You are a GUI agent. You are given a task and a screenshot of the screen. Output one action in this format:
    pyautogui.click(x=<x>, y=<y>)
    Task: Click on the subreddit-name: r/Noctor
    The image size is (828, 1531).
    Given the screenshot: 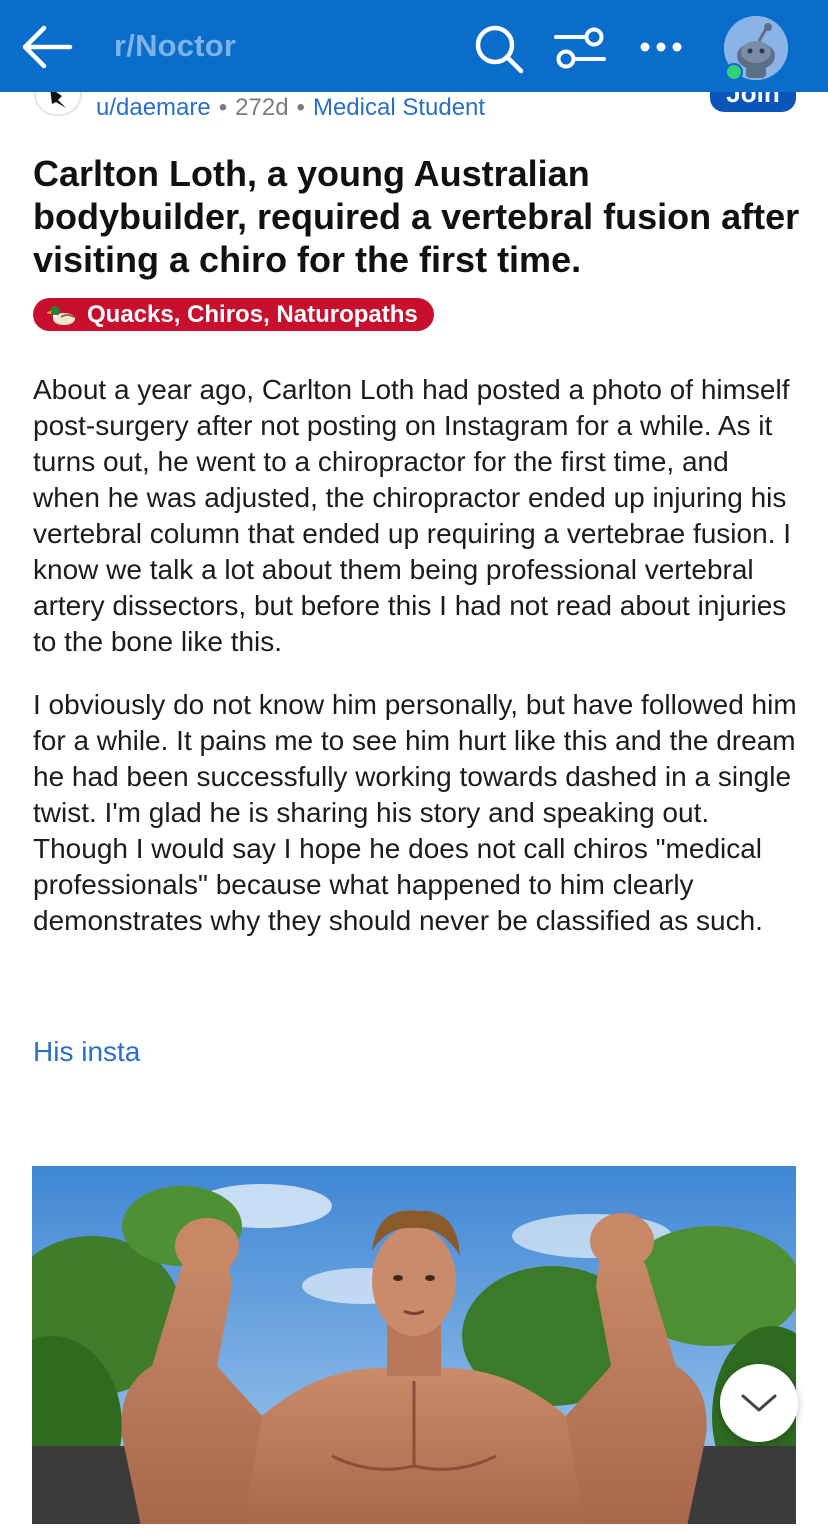 What is the action you would take?
    pyautogui.click(x=175, y=46)
    